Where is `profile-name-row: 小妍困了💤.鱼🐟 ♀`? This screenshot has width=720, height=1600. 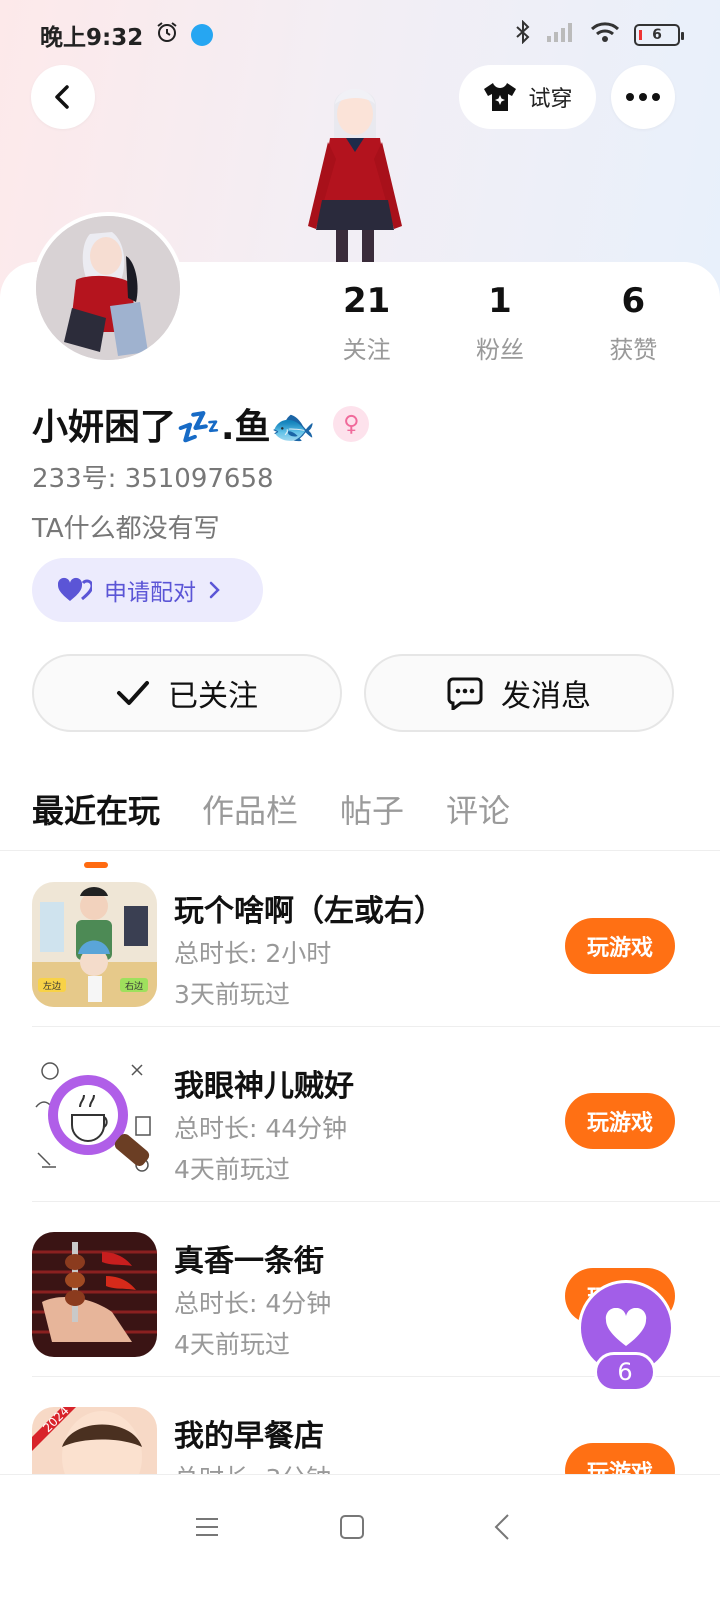 profile-name-row: 小妍困了💤.鱼🐟 ♀ is located at coordinates (201, 424).